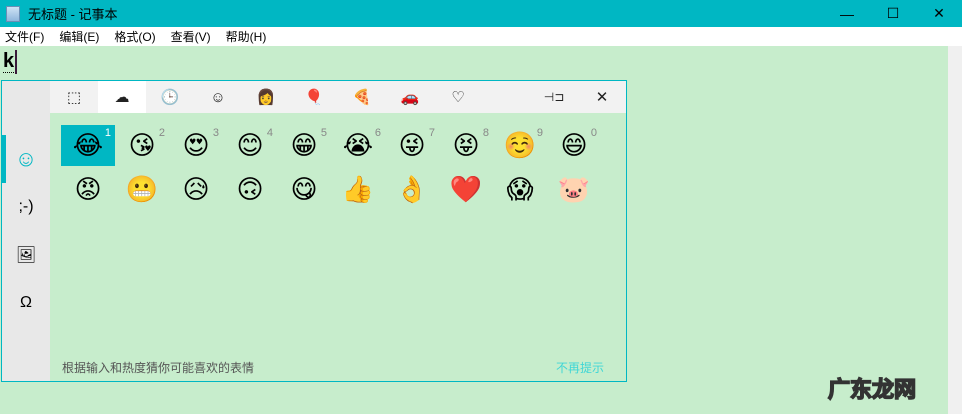  I want to click on emoji-glyph: 😁, so click(304, 145).